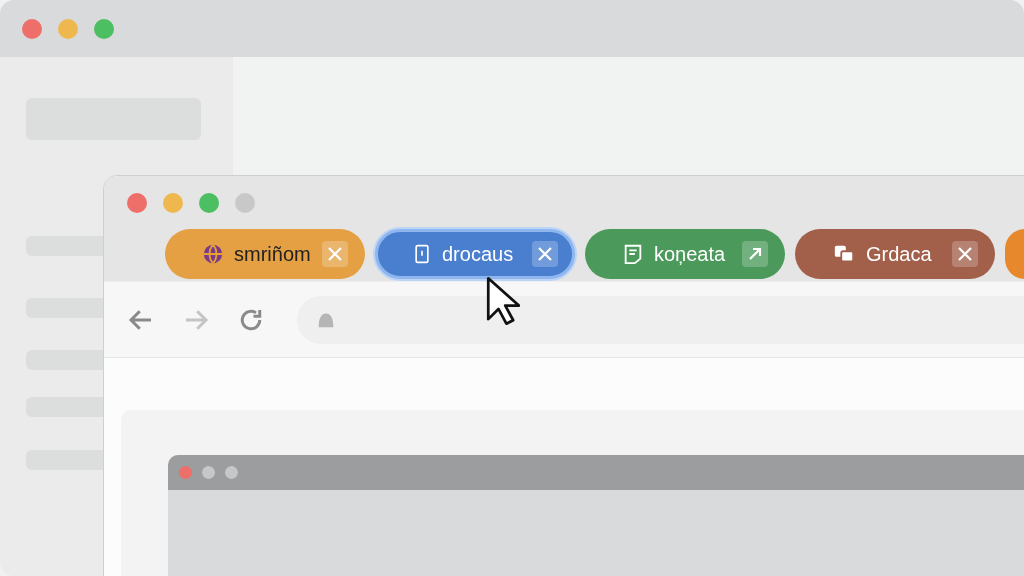  I want to click on browser-tab: smriñom, so click(265, 254).